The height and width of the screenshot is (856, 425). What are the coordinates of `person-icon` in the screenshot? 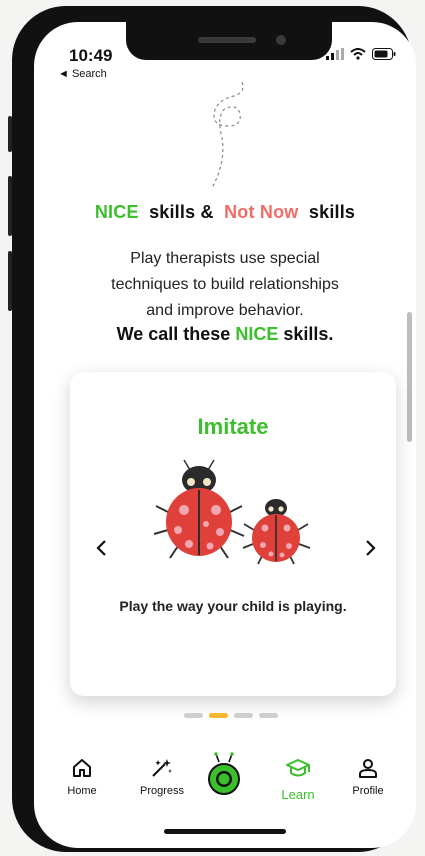 It's located at (368, 768).